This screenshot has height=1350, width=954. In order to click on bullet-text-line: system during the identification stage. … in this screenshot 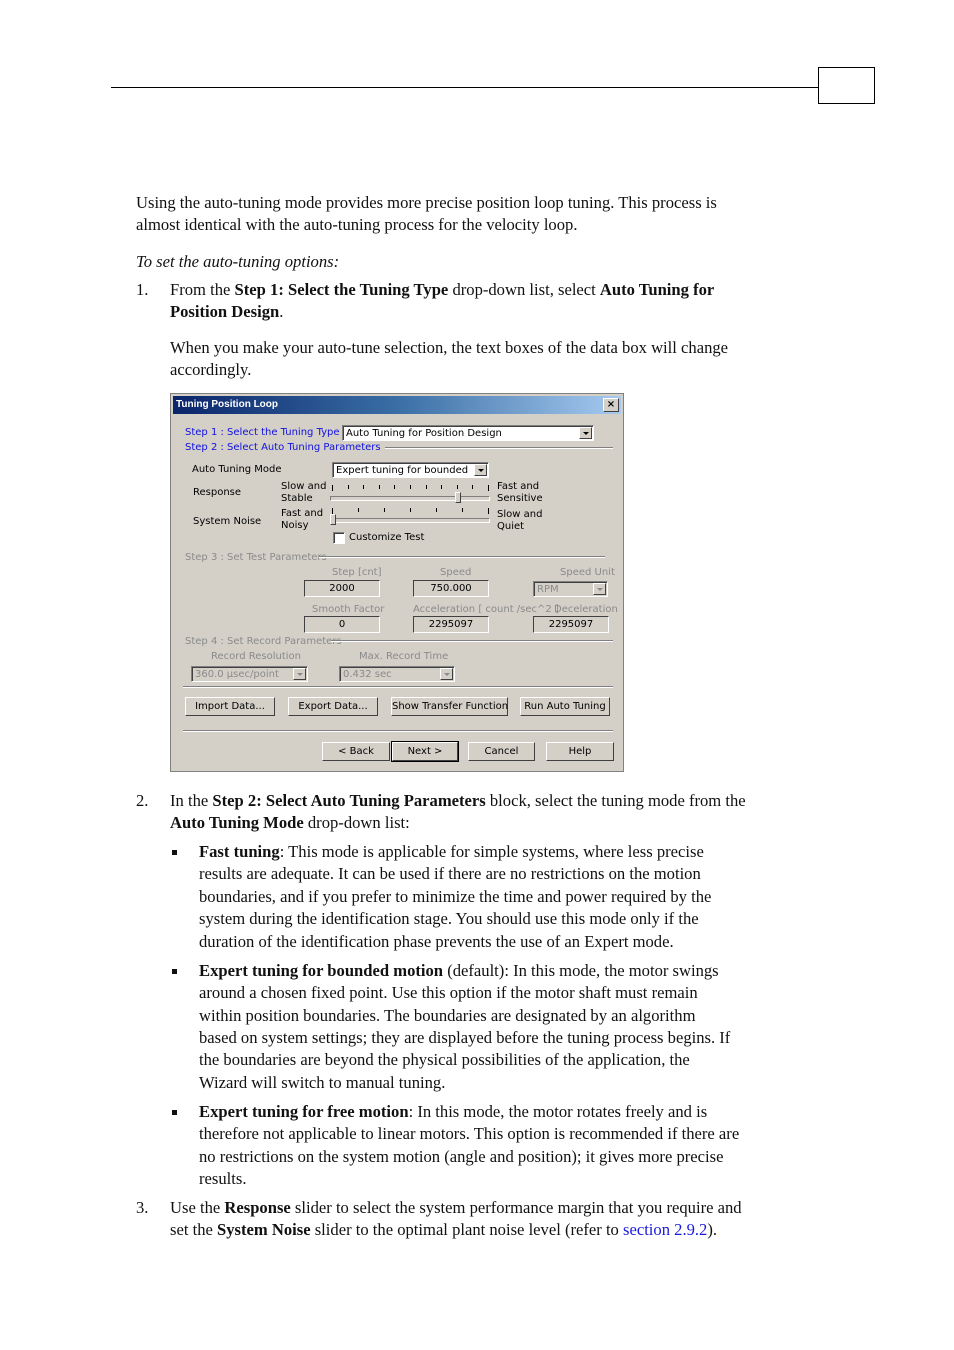, I will do `click(449, 918)`.